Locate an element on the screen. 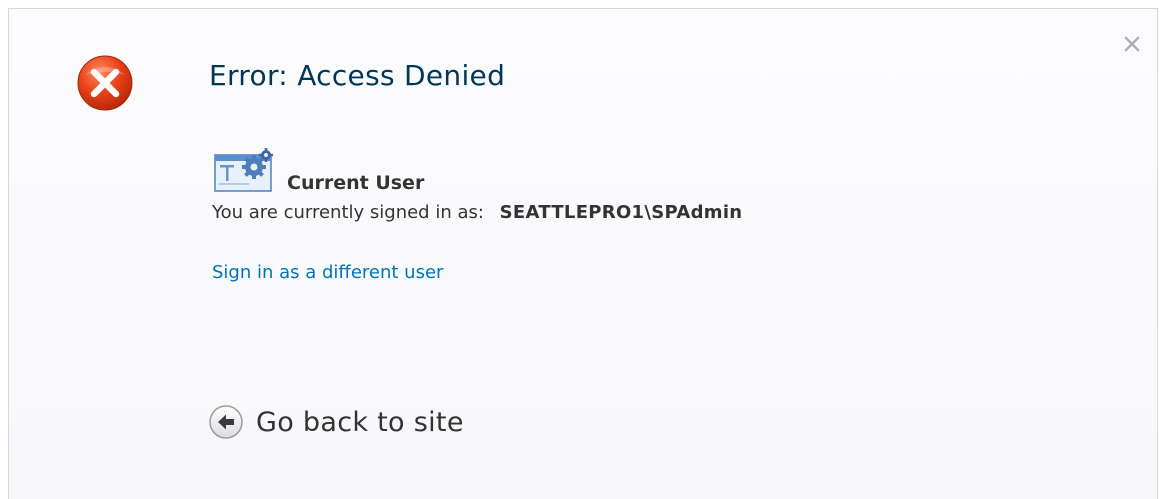 The width and height of the screenshot is (1160, 499). signed-in-user: SEATTLEPRO1\SPAdmin is located at coordinates (621, 212).